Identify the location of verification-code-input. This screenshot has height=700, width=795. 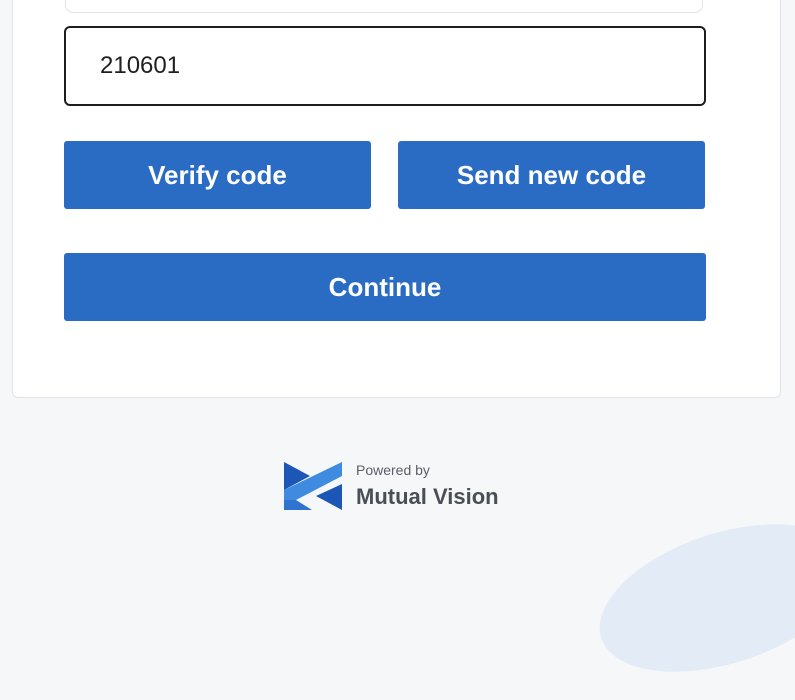
(385, 66).